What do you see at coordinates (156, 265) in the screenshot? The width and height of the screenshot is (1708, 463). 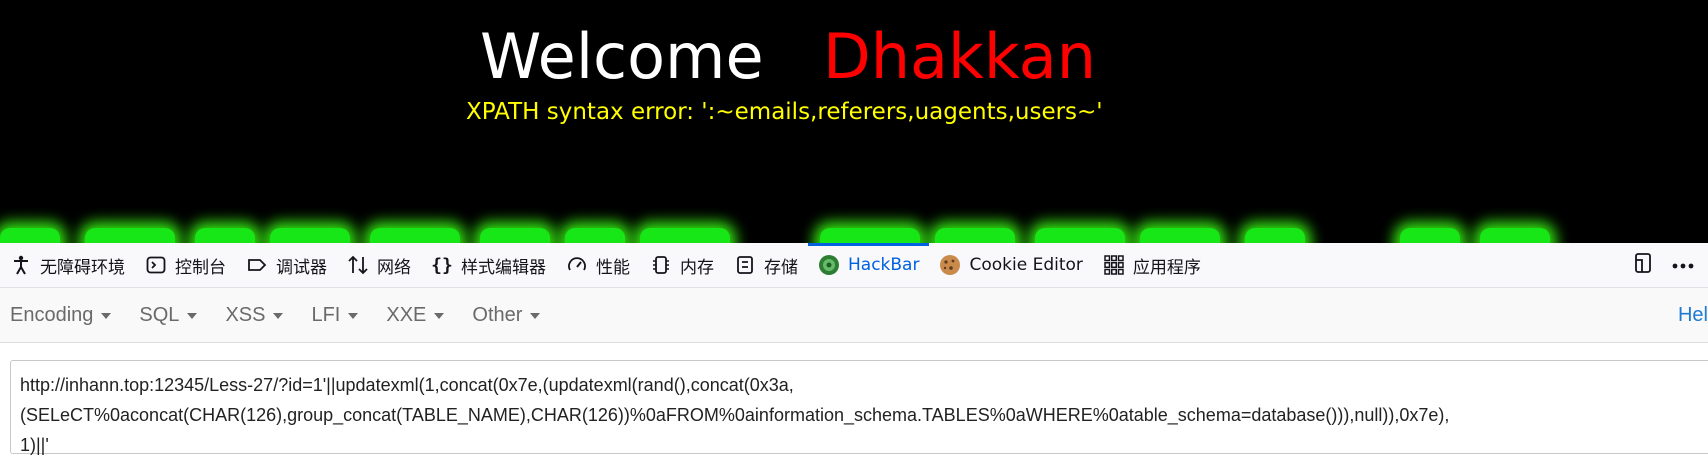 I see `console-icon` at bounding box center [156, 265].